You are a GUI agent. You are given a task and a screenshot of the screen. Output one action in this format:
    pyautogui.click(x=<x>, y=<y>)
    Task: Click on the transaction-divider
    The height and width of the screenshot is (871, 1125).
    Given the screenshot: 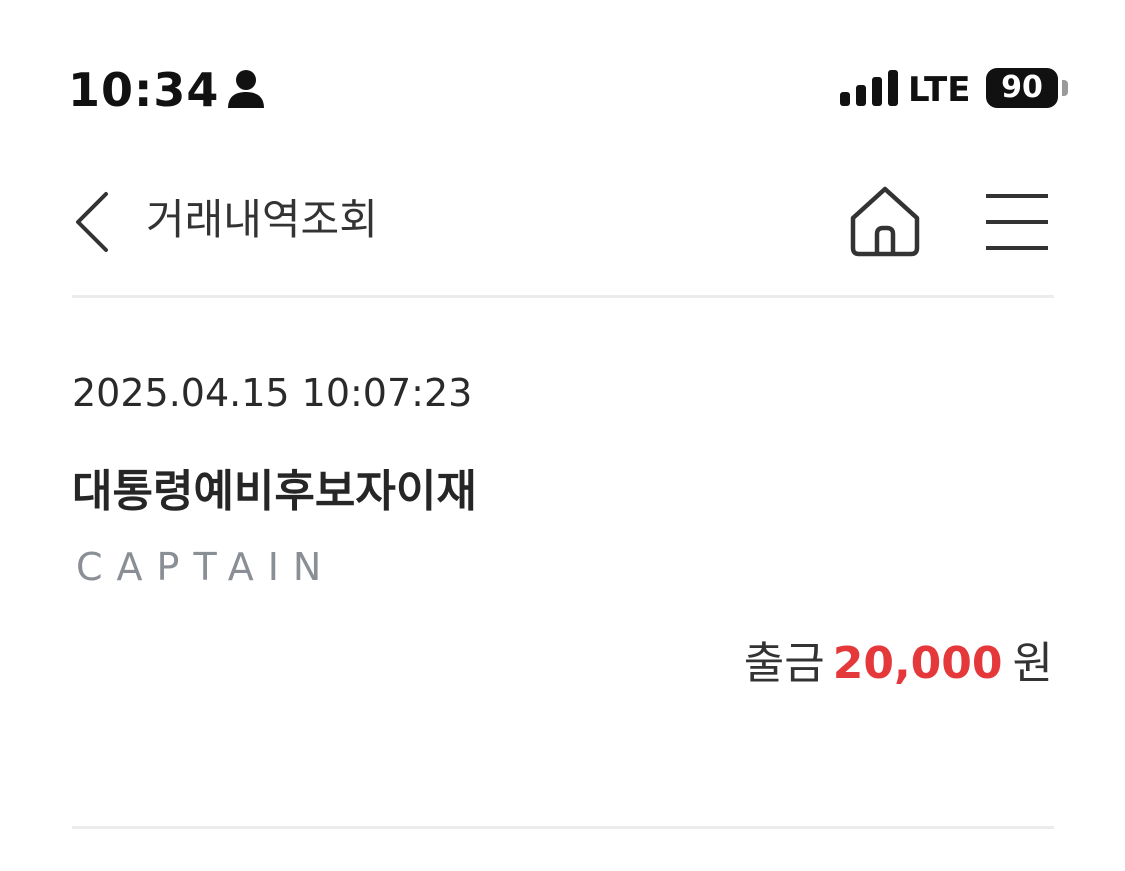 What is the action you would take?
    pyautogui.click(x=563, y=827)
    